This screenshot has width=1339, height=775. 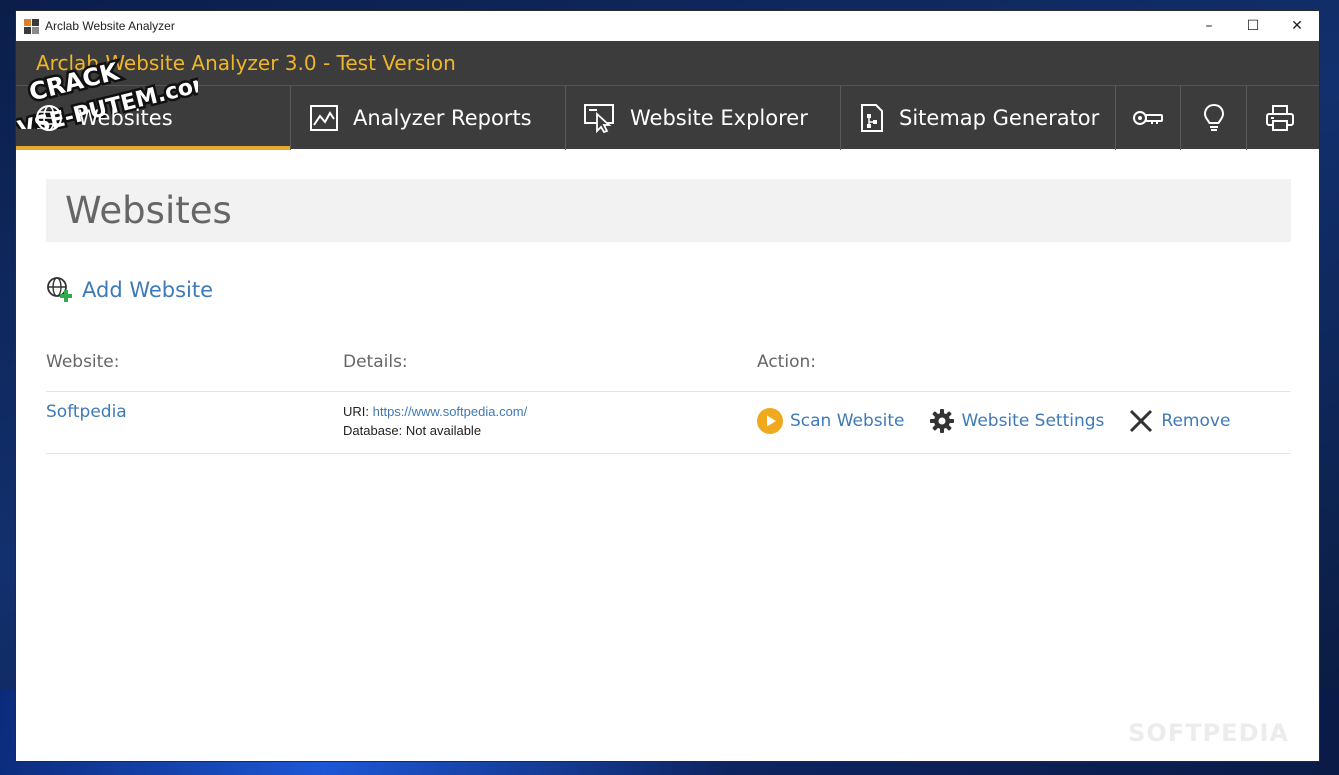 I want to click on printer-icon, so click(x=1280, y=118).